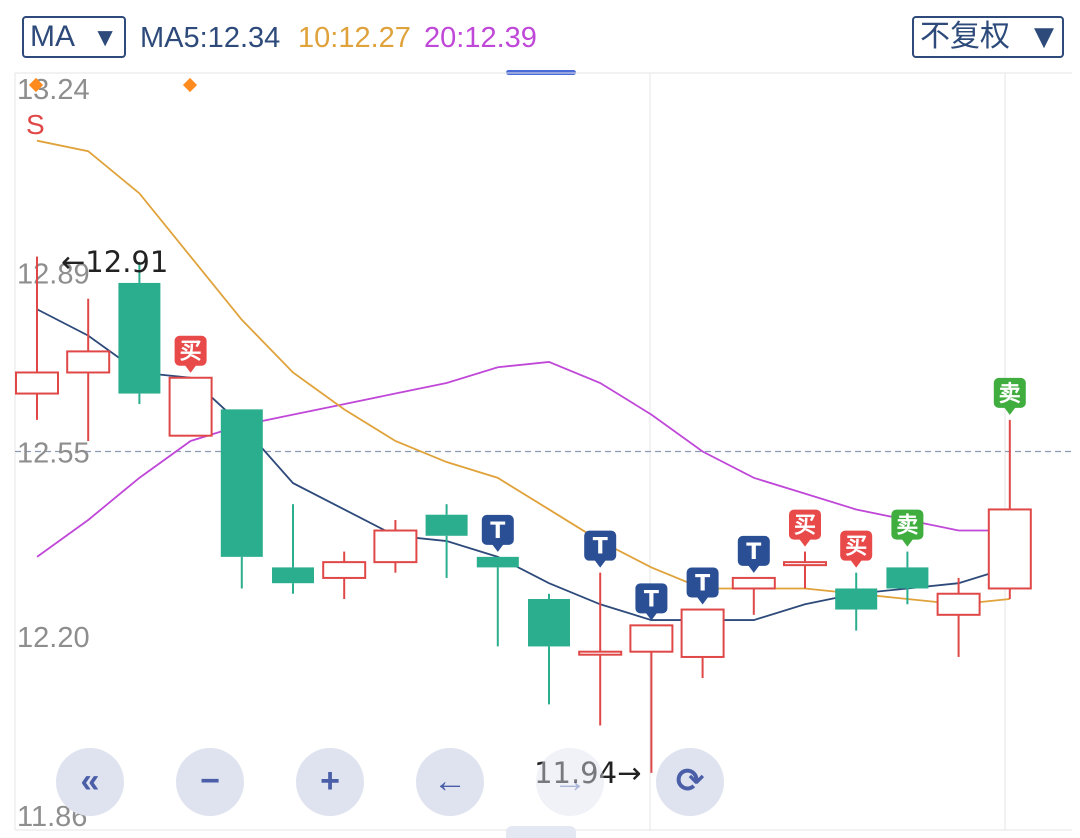  What do you see at coordinates (541, 832) in the screenshot?
I see `bottom-drag-handle` at bounding box center [541, 832].